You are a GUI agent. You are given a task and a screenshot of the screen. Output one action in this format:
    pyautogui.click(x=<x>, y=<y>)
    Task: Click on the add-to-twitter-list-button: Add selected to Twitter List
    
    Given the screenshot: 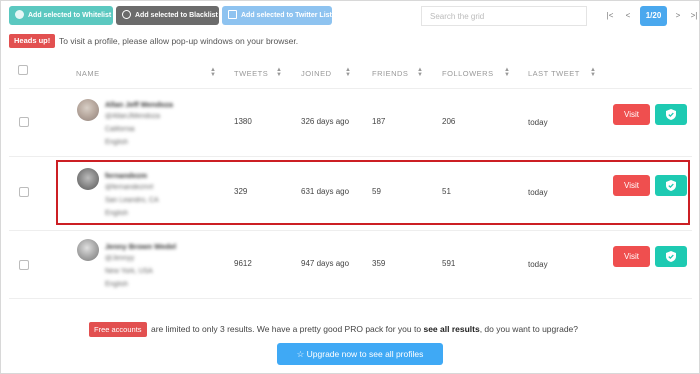 What is the action you would take?
    pyautogui.click(x=277, y=15)
    